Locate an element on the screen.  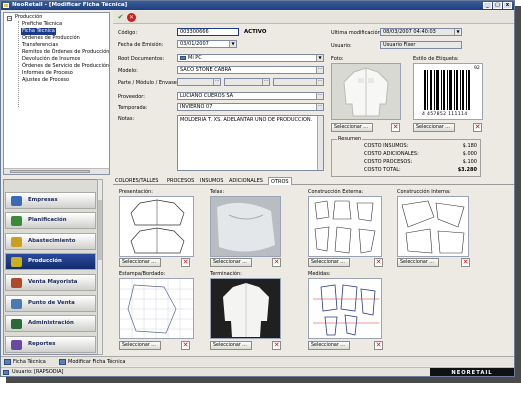
ultima-label: Ultima modificación: is located at coordinates (357, 33).